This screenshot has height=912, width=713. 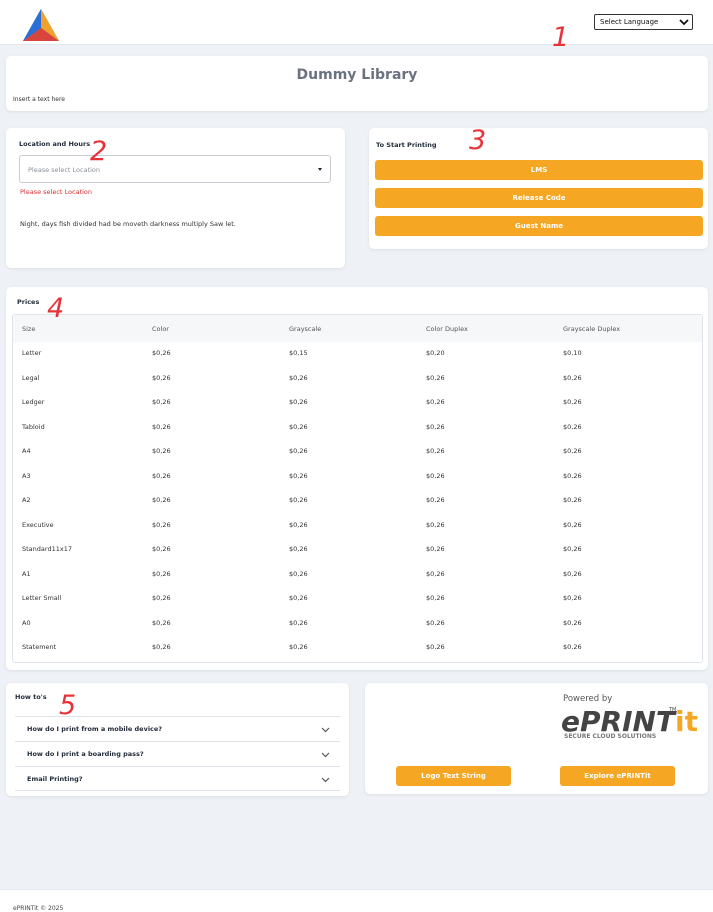 What do you see at coordinates (478, 140) in the screenshot?
I see `annotation-3: 3` at bounding box center [478, 140].